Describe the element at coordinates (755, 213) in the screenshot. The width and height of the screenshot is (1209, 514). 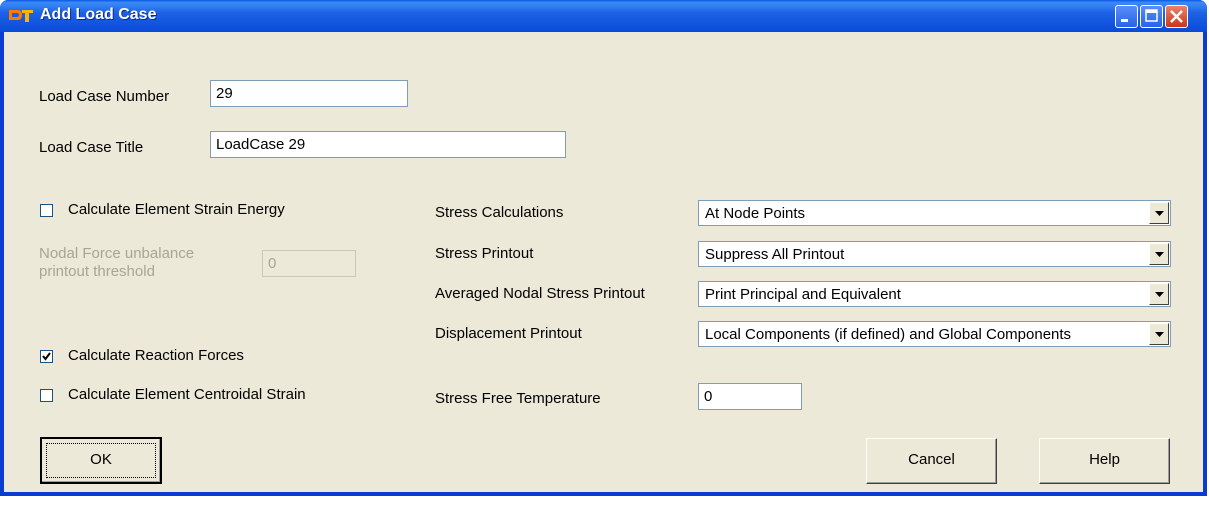
I see `stress-calculations-value: At Node Points` at that location.